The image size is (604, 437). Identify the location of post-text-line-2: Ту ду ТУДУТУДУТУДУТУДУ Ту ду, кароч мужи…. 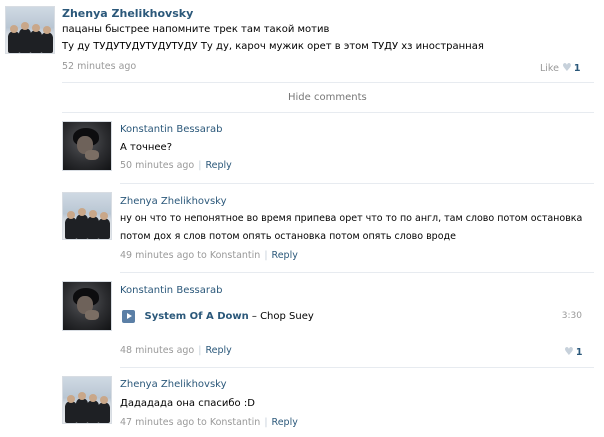
(273, 46).